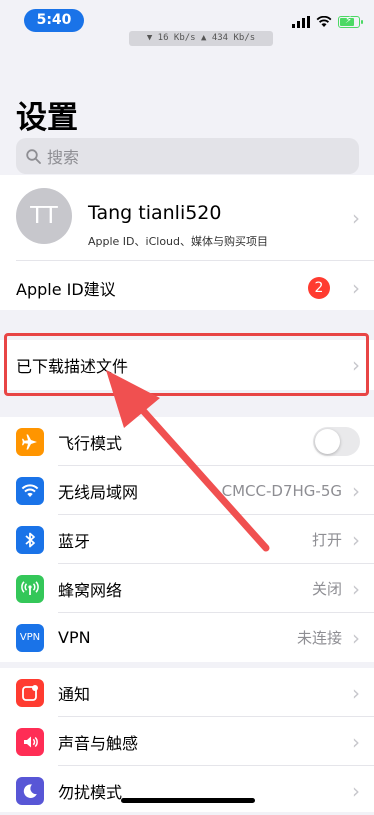 This screenshot has width=374, height=815. I want to click on cellular-row: 蜂窝网络 关闭 ›, so click(187, 588).